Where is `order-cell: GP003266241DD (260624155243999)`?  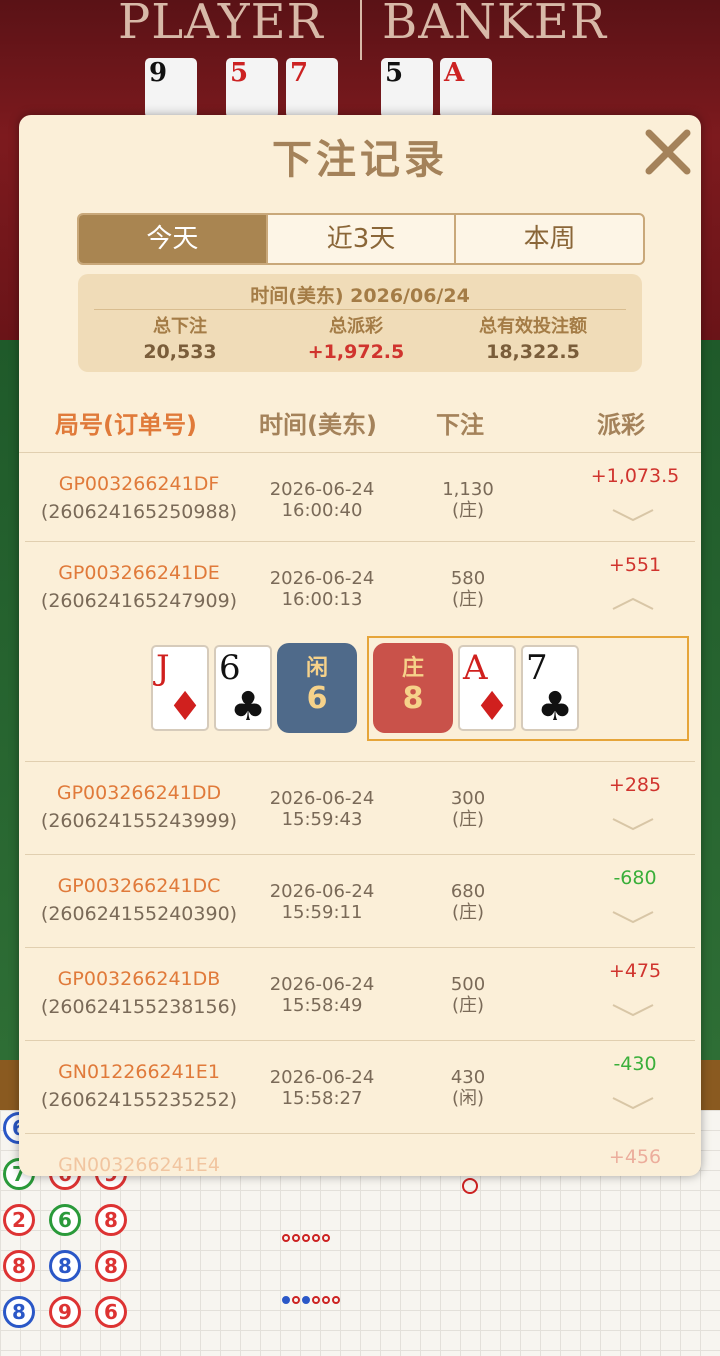
order-cell: GP003266241DD (260624155243999) is located at coordinates (139, 807).